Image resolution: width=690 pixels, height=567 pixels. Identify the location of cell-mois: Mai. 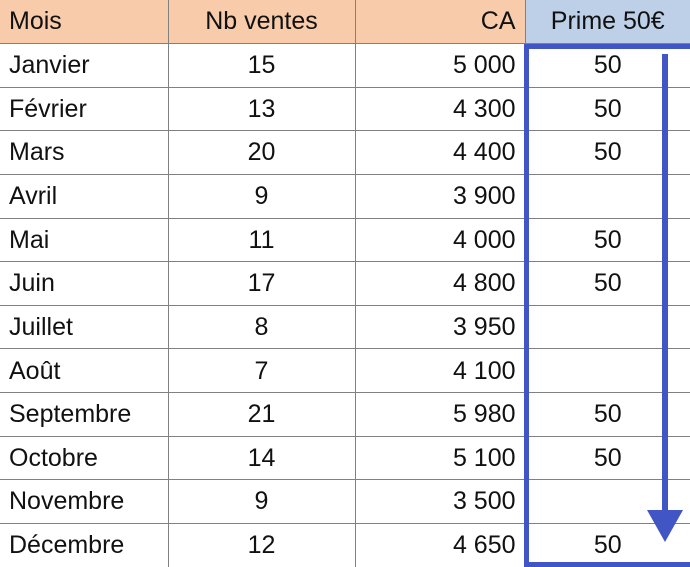
(84, 240).